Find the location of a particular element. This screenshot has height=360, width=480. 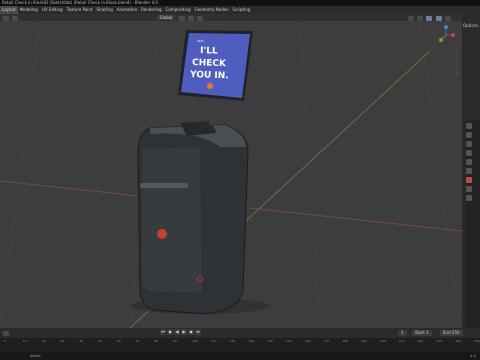

ruler-tick: 20 is located at coordinates (43, 341).